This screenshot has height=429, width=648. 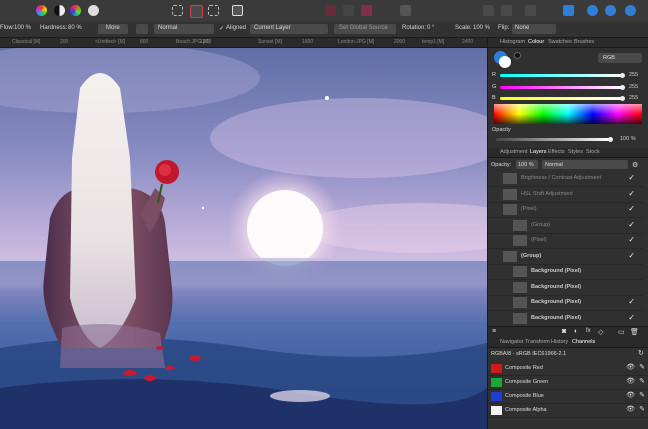 I want to click on layer-row: HSL Shift Adjustment ✓, so click(x=565, y=195).